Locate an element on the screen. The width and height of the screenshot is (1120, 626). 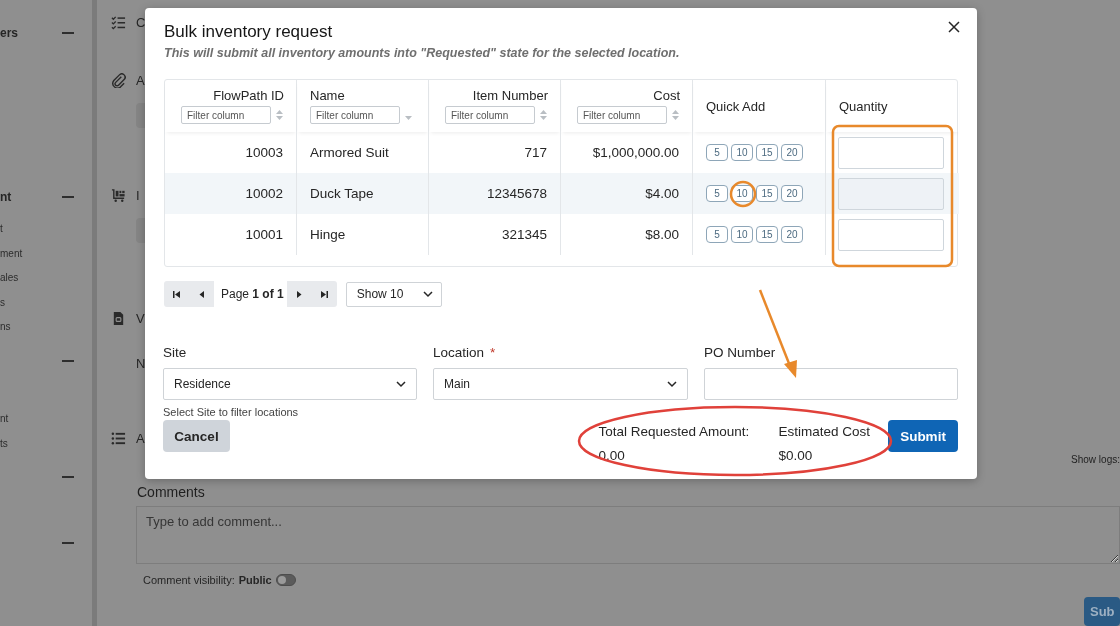
section-title: C is located at coordinates (141, 22).